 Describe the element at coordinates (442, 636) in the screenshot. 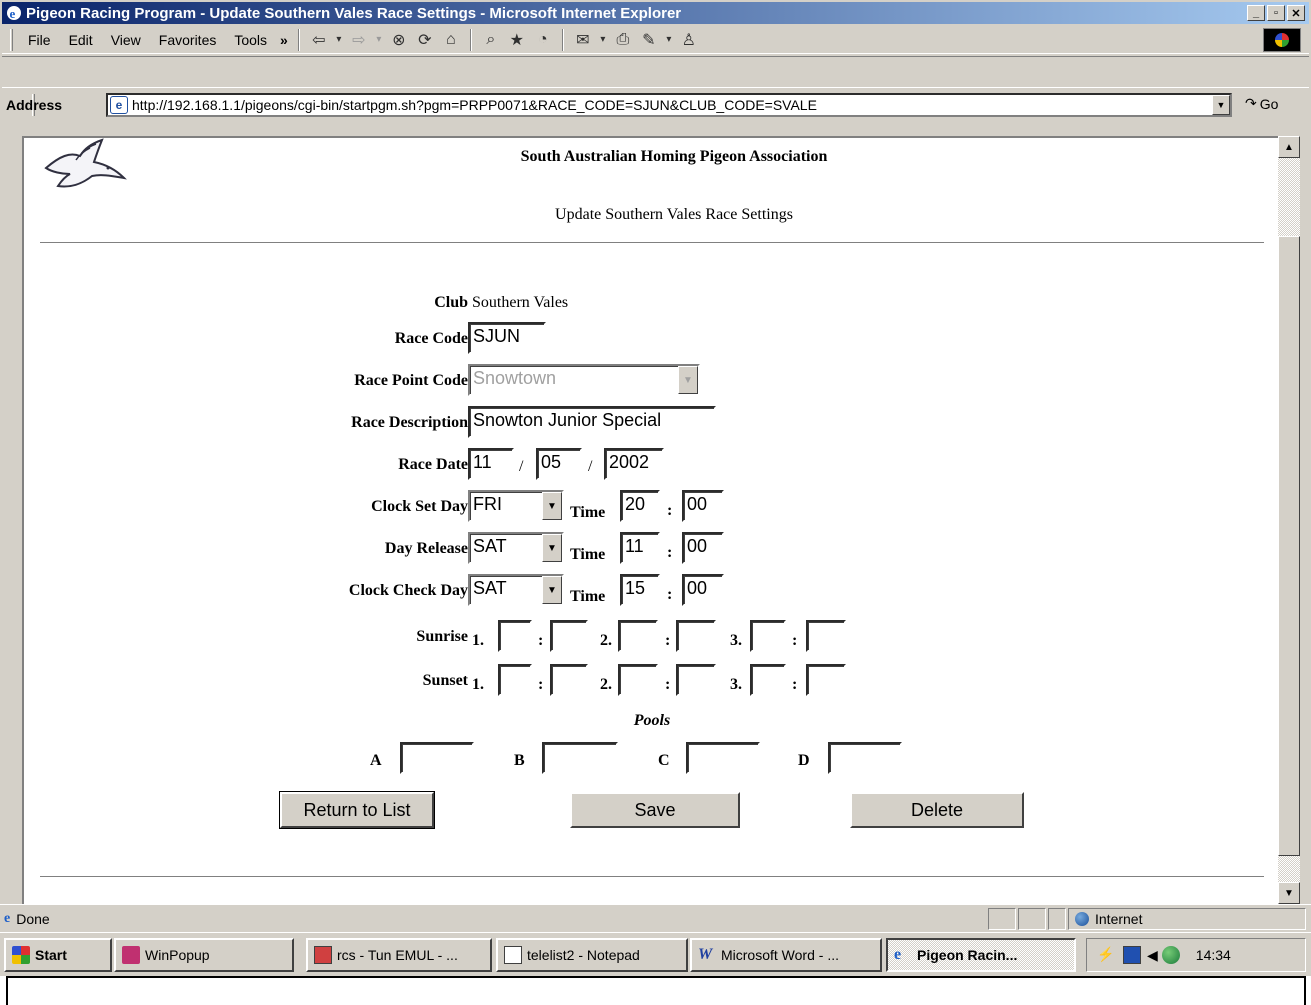

I see `sunrise-label: Sunrise` at that location.